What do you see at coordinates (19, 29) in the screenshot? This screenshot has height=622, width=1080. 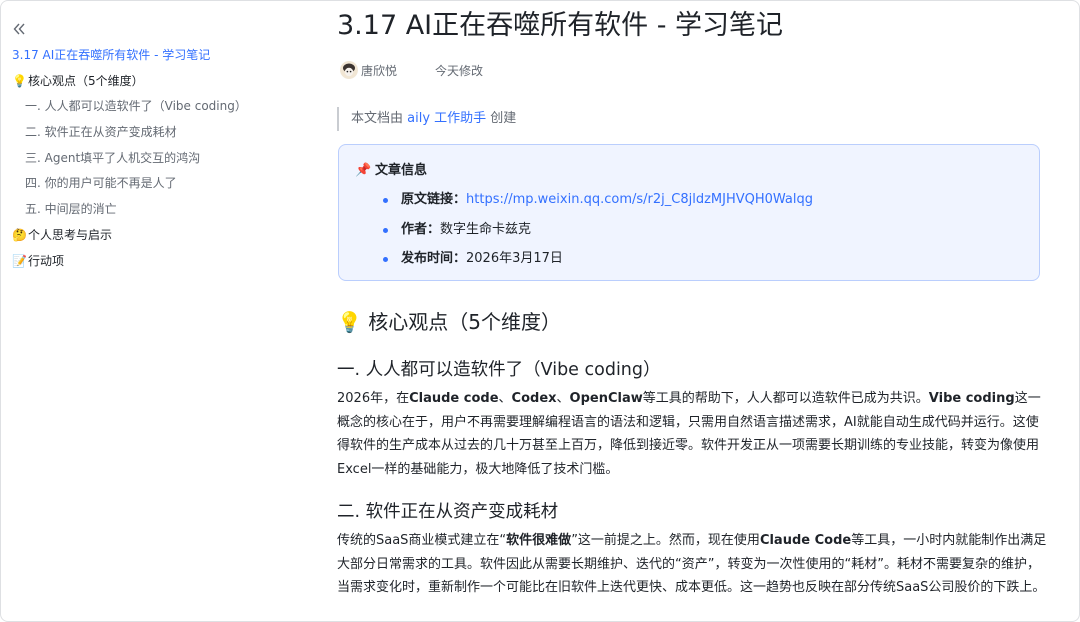 I see `double-chevron-left-icon` at bounding box center [19, 29].